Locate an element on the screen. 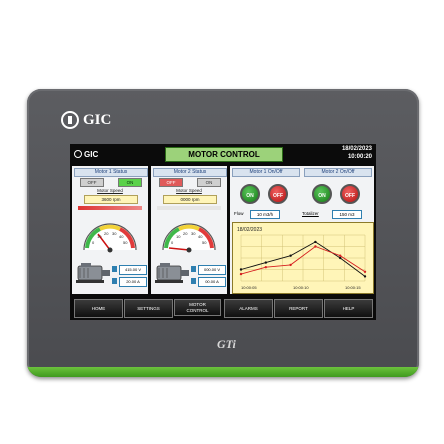 The height and width of the screenshot is (444, 444). motor2-speed-label: Motor Speed is located at coordinates (189, 190).